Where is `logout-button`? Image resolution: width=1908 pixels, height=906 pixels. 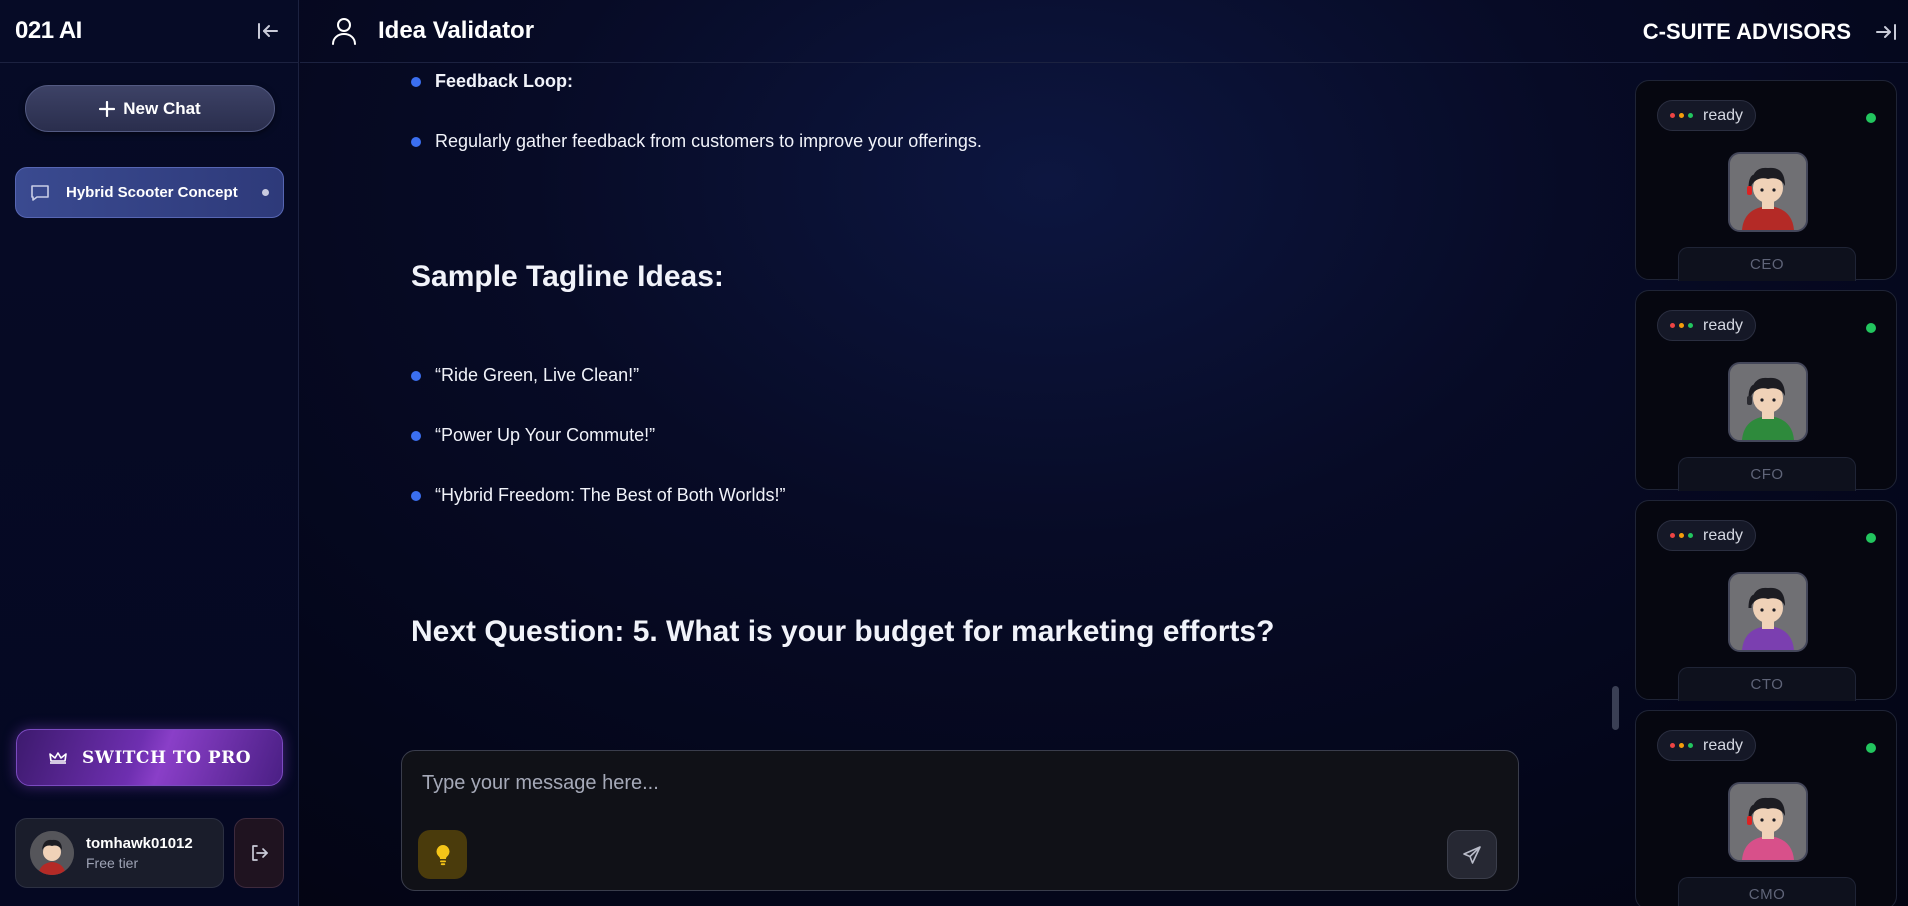 logout-button is located at coordinates (259, 853).